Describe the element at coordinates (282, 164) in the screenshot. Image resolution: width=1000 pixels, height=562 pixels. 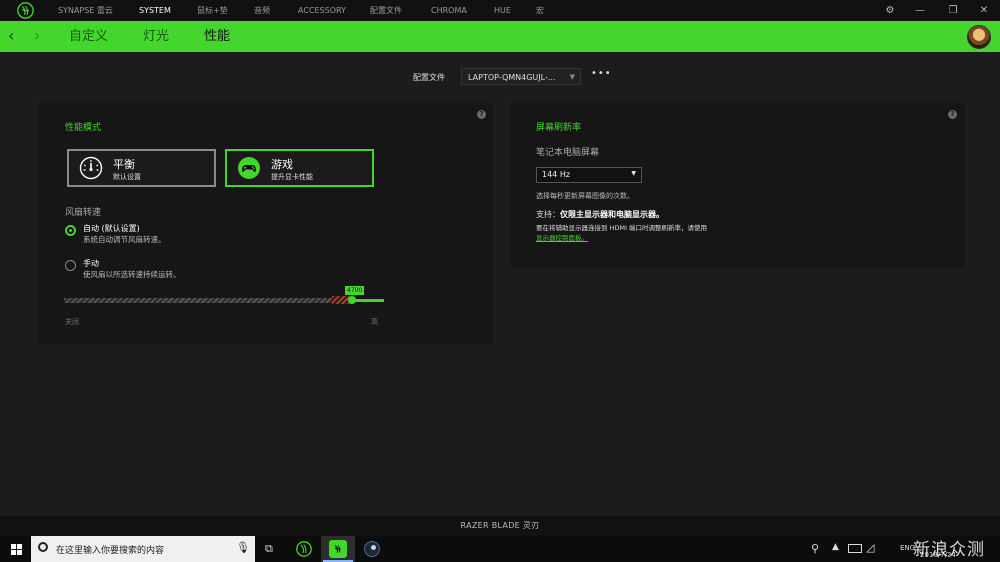
I see `mode-gaming-title: 游戏` at that location.